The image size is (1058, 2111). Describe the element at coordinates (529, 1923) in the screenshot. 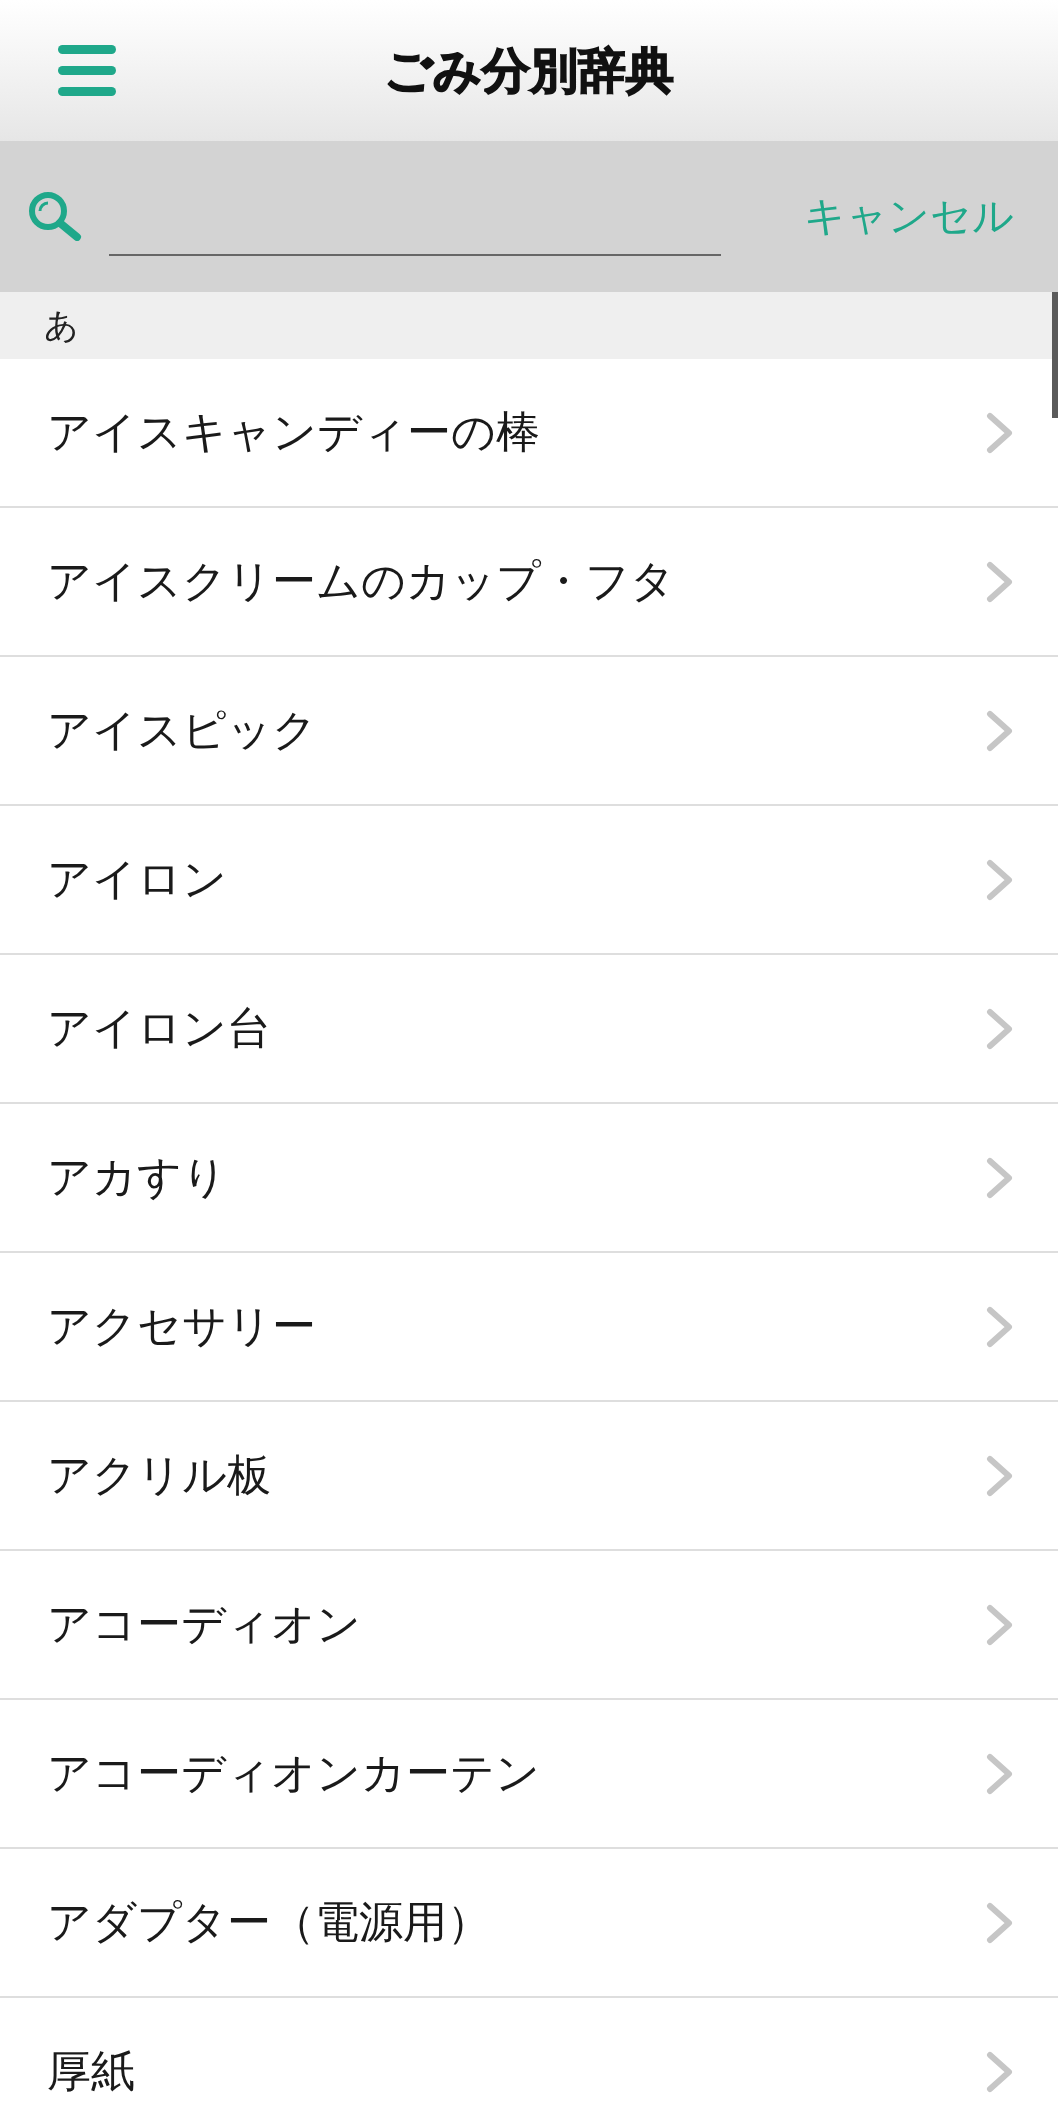

I see `list-item: アダプター（電源用）` at that location.